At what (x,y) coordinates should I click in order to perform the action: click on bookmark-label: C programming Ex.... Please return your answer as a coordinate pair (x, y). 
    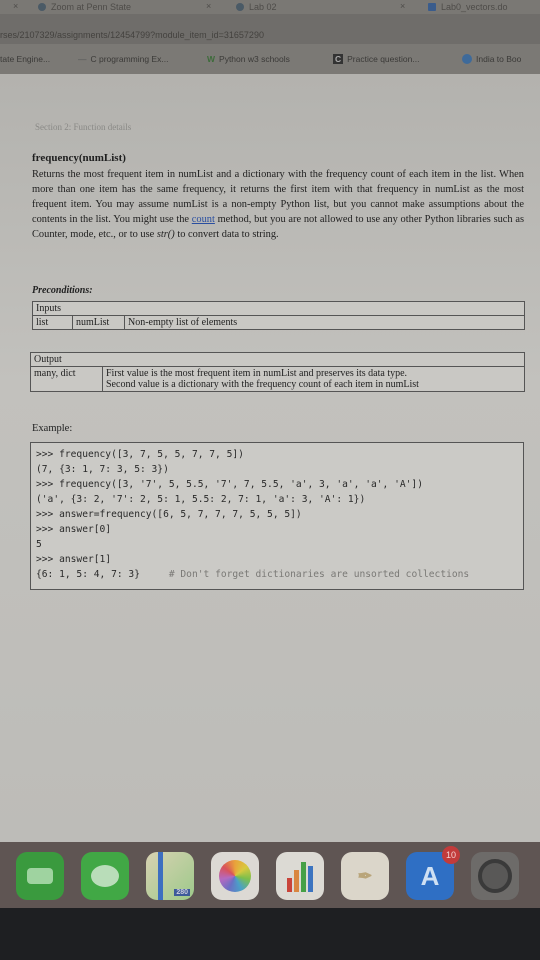
    Looking at the image, I should click on (129, 59).